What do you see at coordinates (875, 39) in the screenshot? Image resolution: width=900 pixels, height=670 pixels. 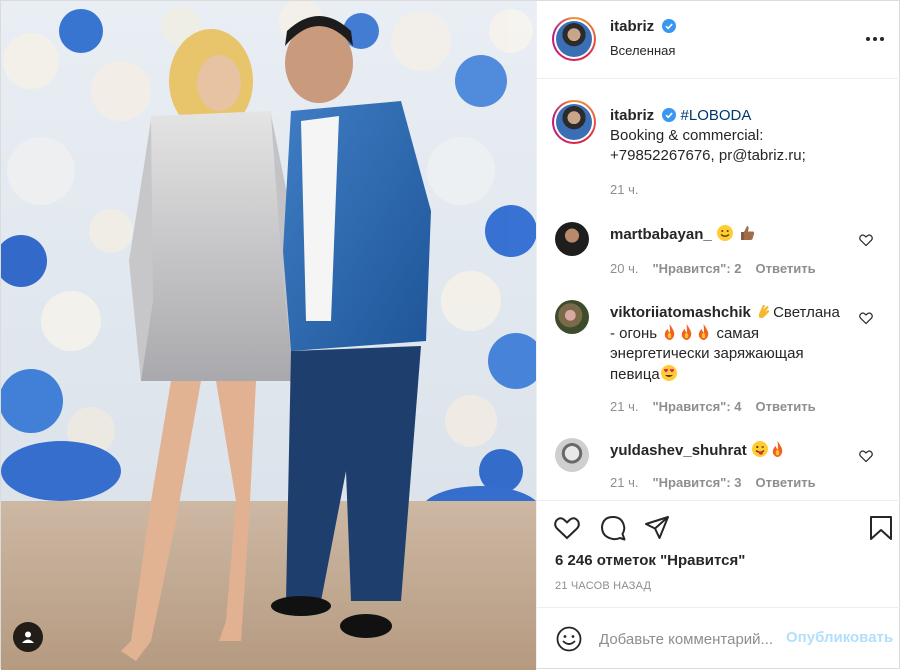 I see `more-options-icon` at bounding box center [875, 39].